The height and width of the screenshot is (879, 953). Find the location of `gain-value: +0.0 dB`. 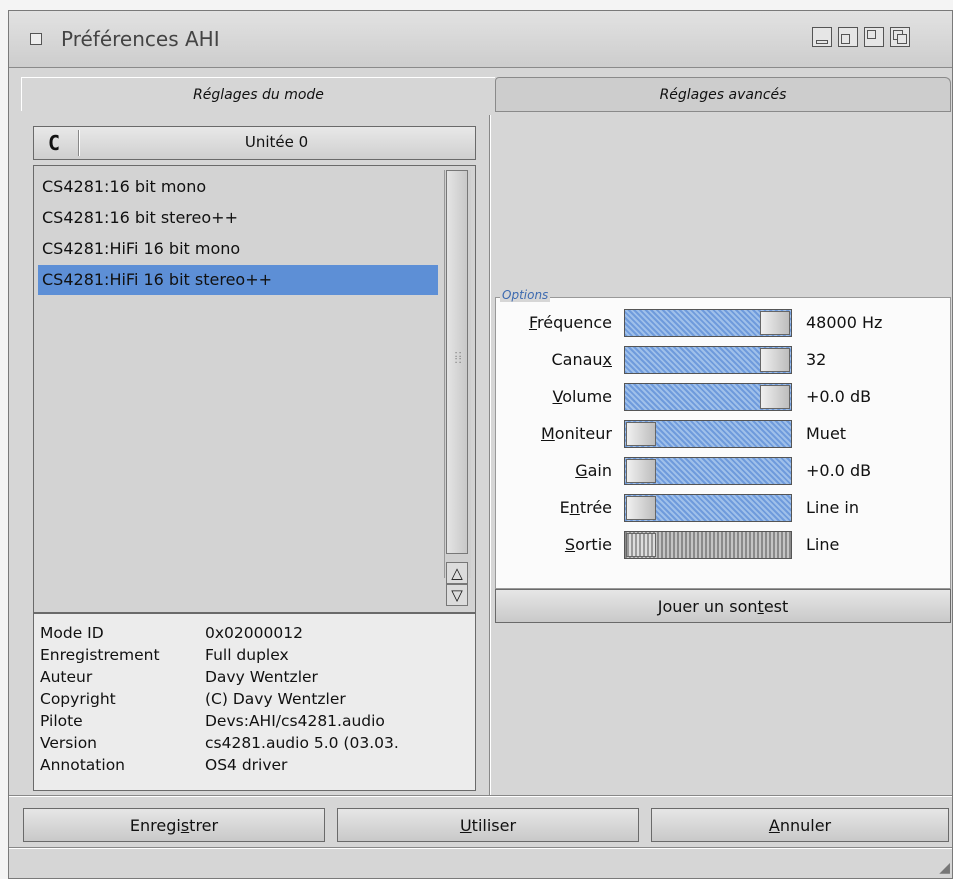

gain-value: +0.0 dB is located at coordinates (839, 470).